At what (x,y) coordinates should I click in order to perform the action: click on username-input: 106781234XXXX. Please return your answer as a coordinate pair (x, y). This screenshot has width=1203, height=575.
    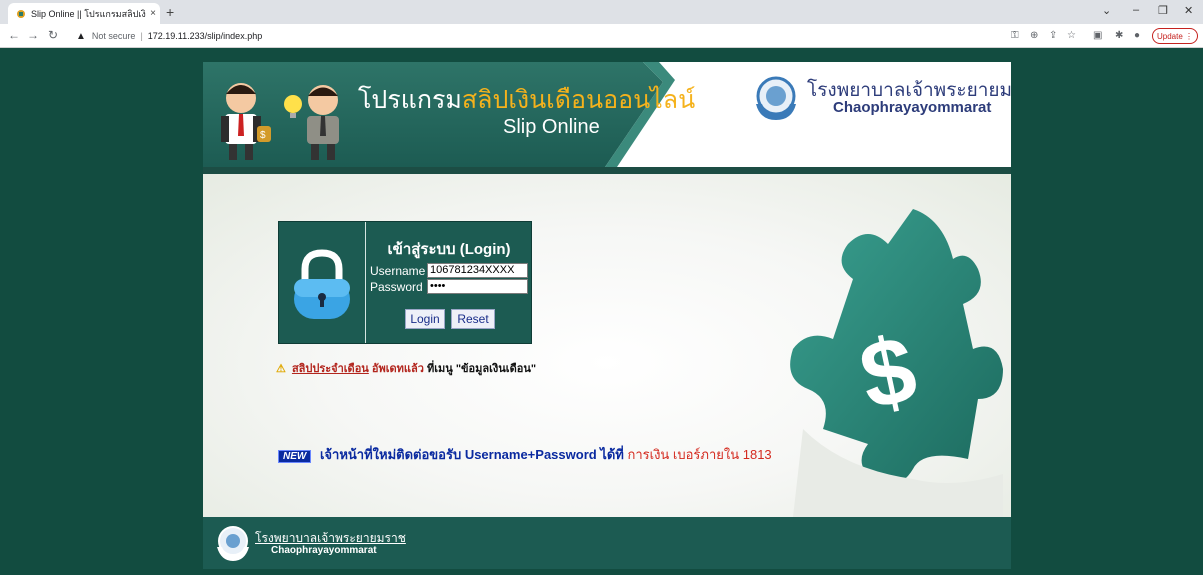
    Looking at the image, I should click on (477, 270).